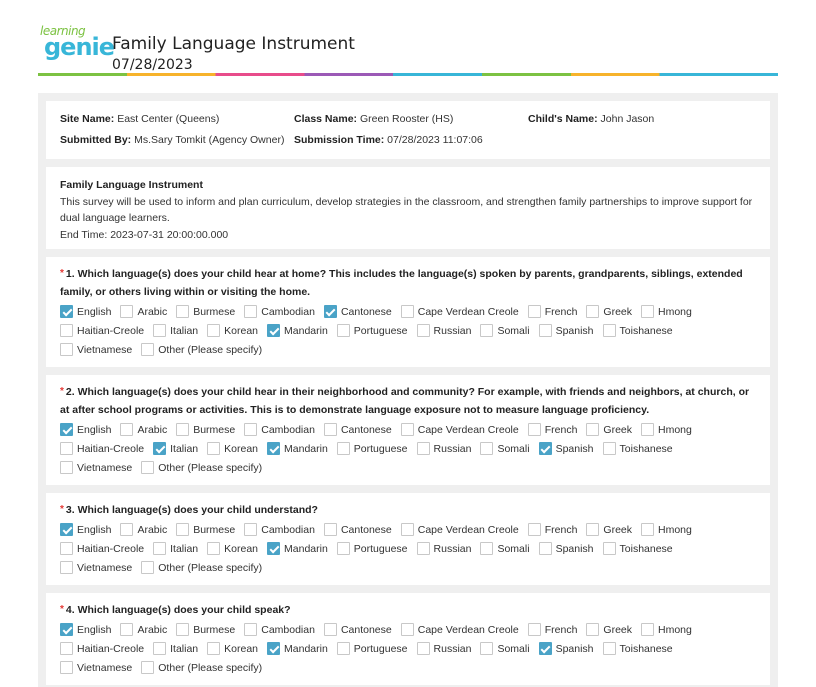 The image size is (816, 687). What do you see at coordinates (85, 629) in the screenshot?
I see `language-option: English` at bounding box center [85, 629].